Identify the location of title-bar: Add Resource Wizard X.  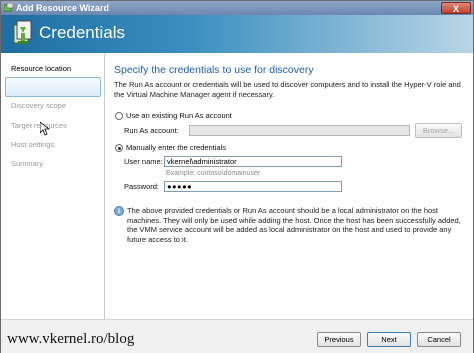
(237, 8).